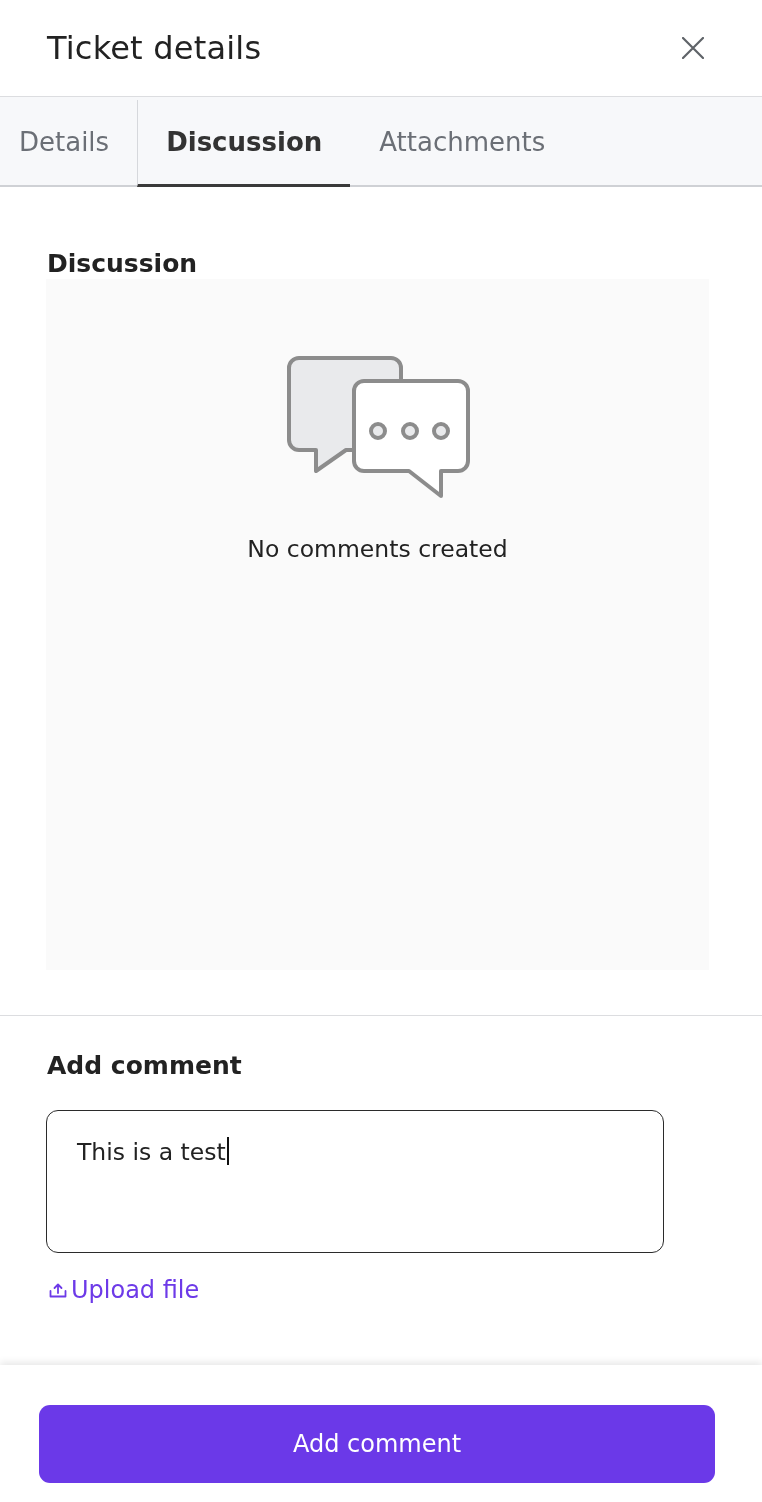 The width and height of the screenshot is (762, 1502). What do you see at coordinates (462, 143) in the screenshot?
I see `tab: Attachments` at bounding box center [462, 143].